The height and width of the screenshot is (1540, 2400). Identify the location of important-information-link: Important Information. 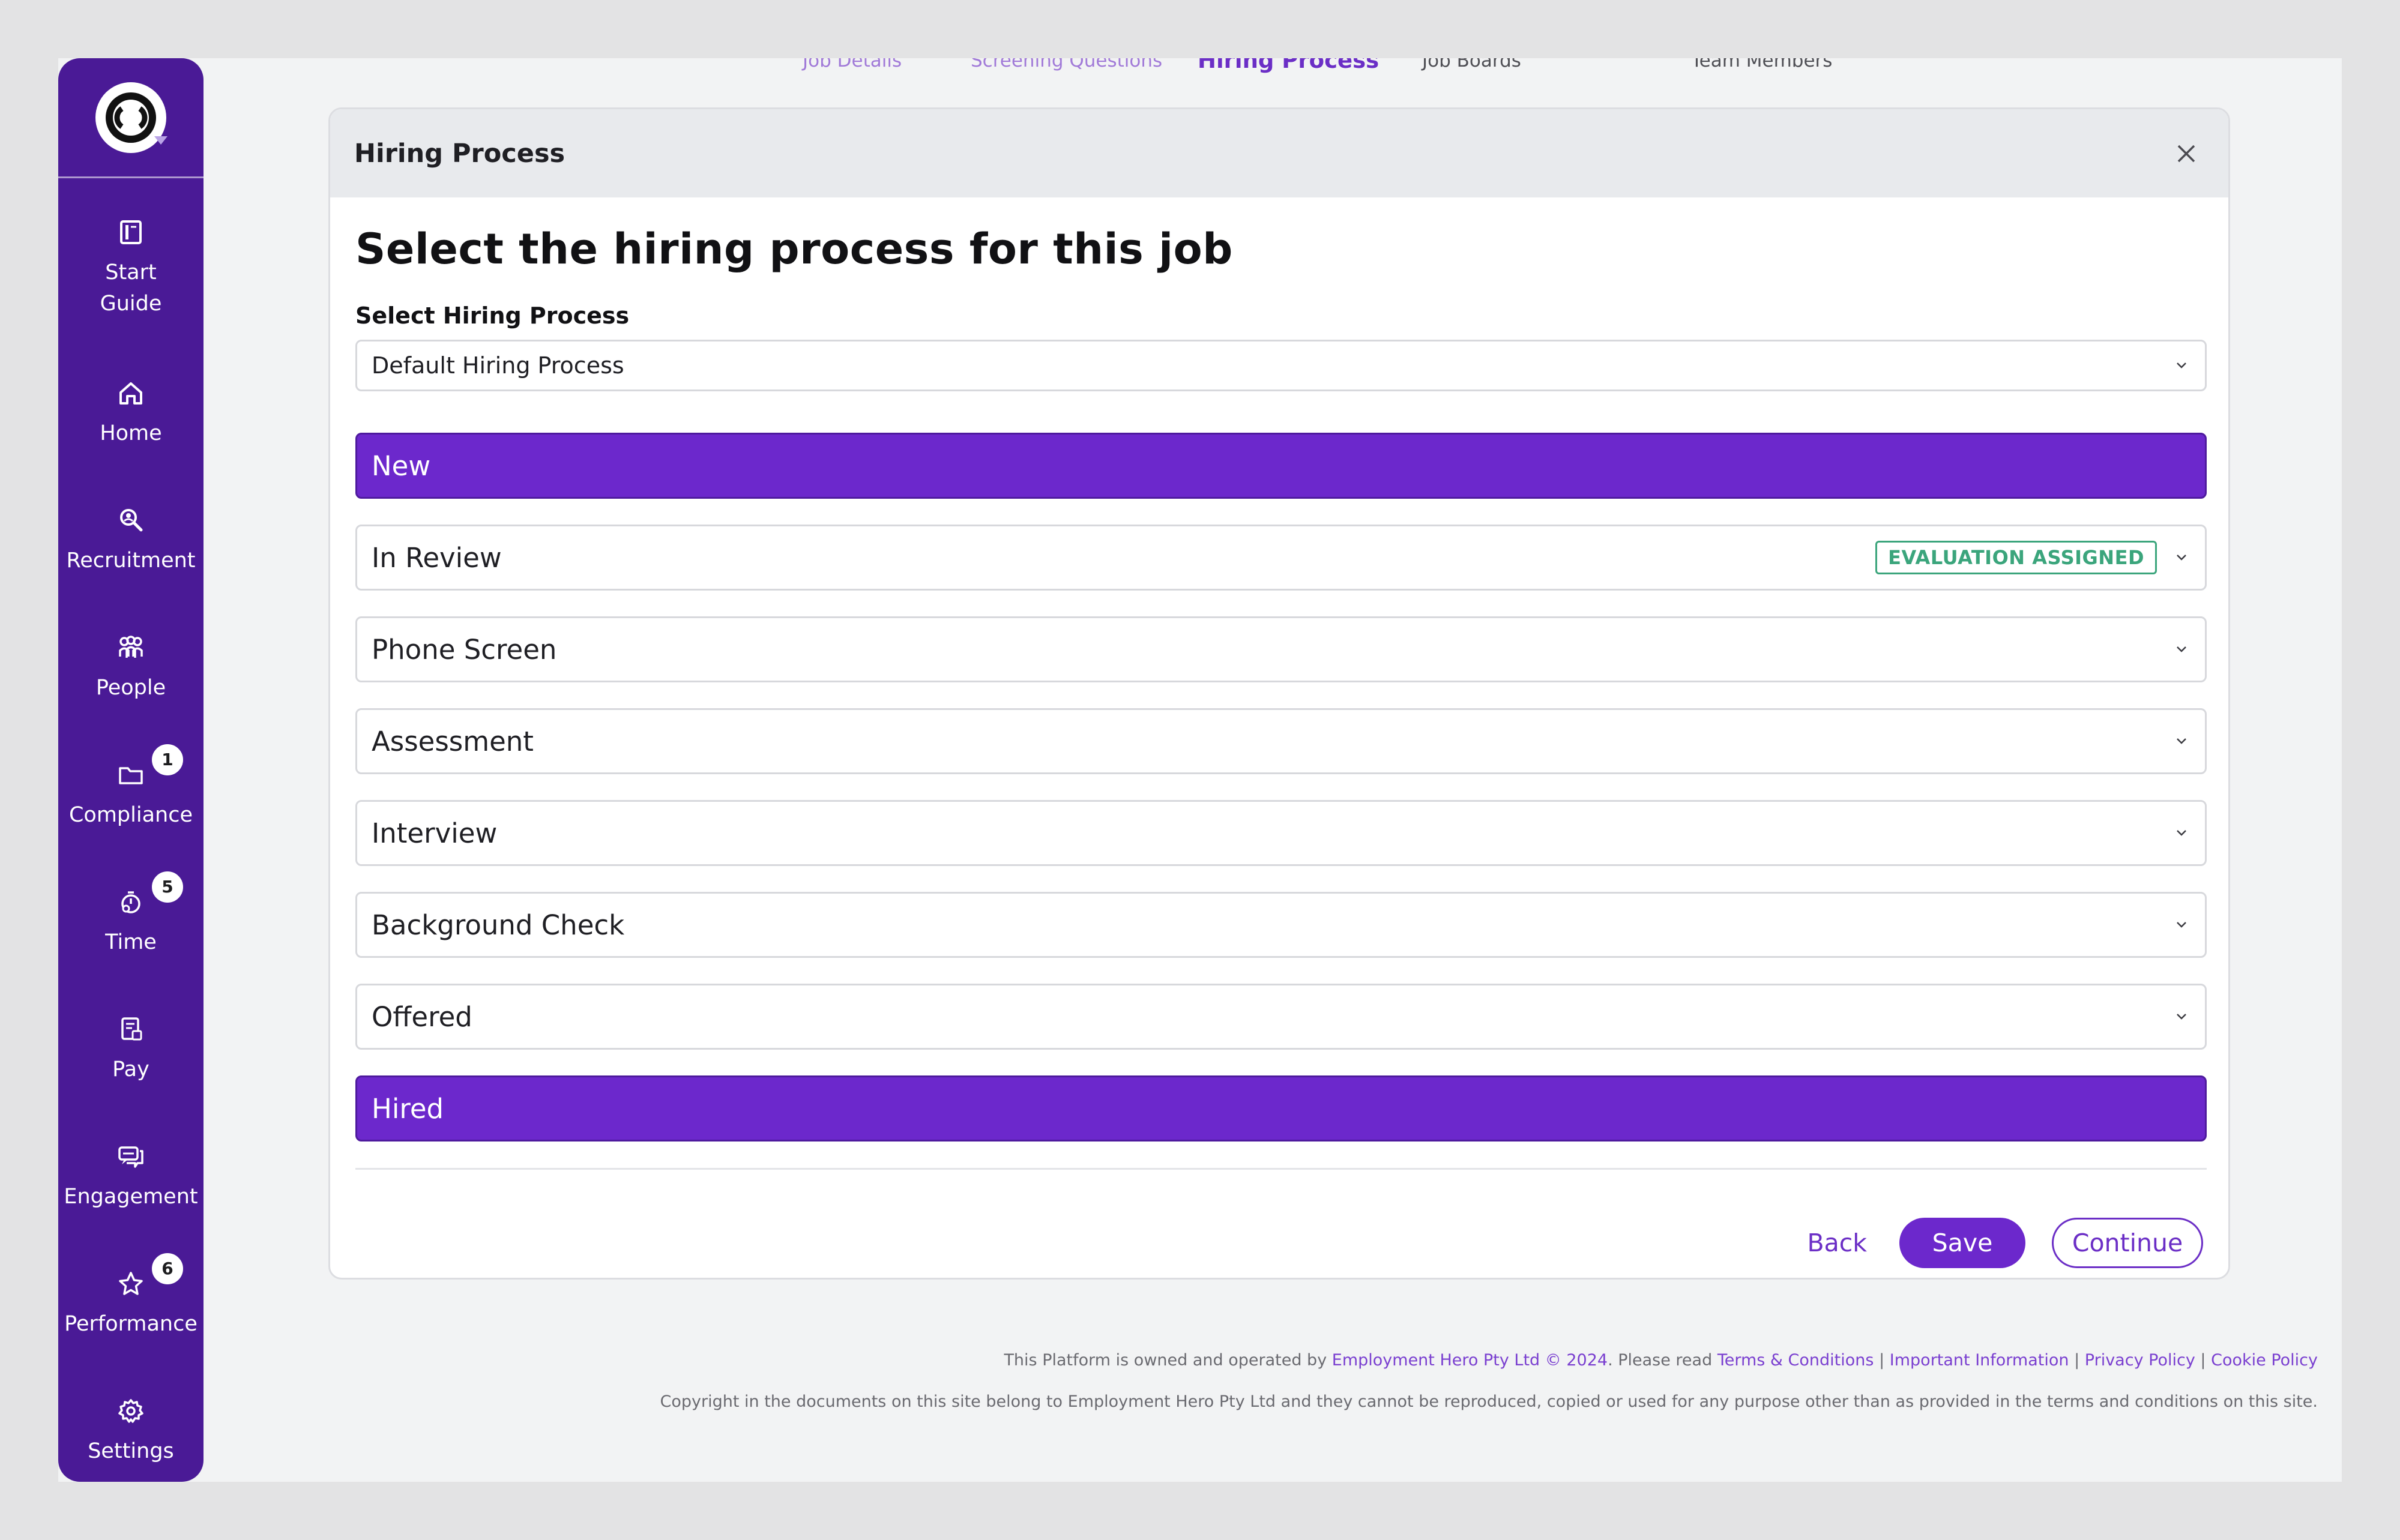
(1979, 1360).